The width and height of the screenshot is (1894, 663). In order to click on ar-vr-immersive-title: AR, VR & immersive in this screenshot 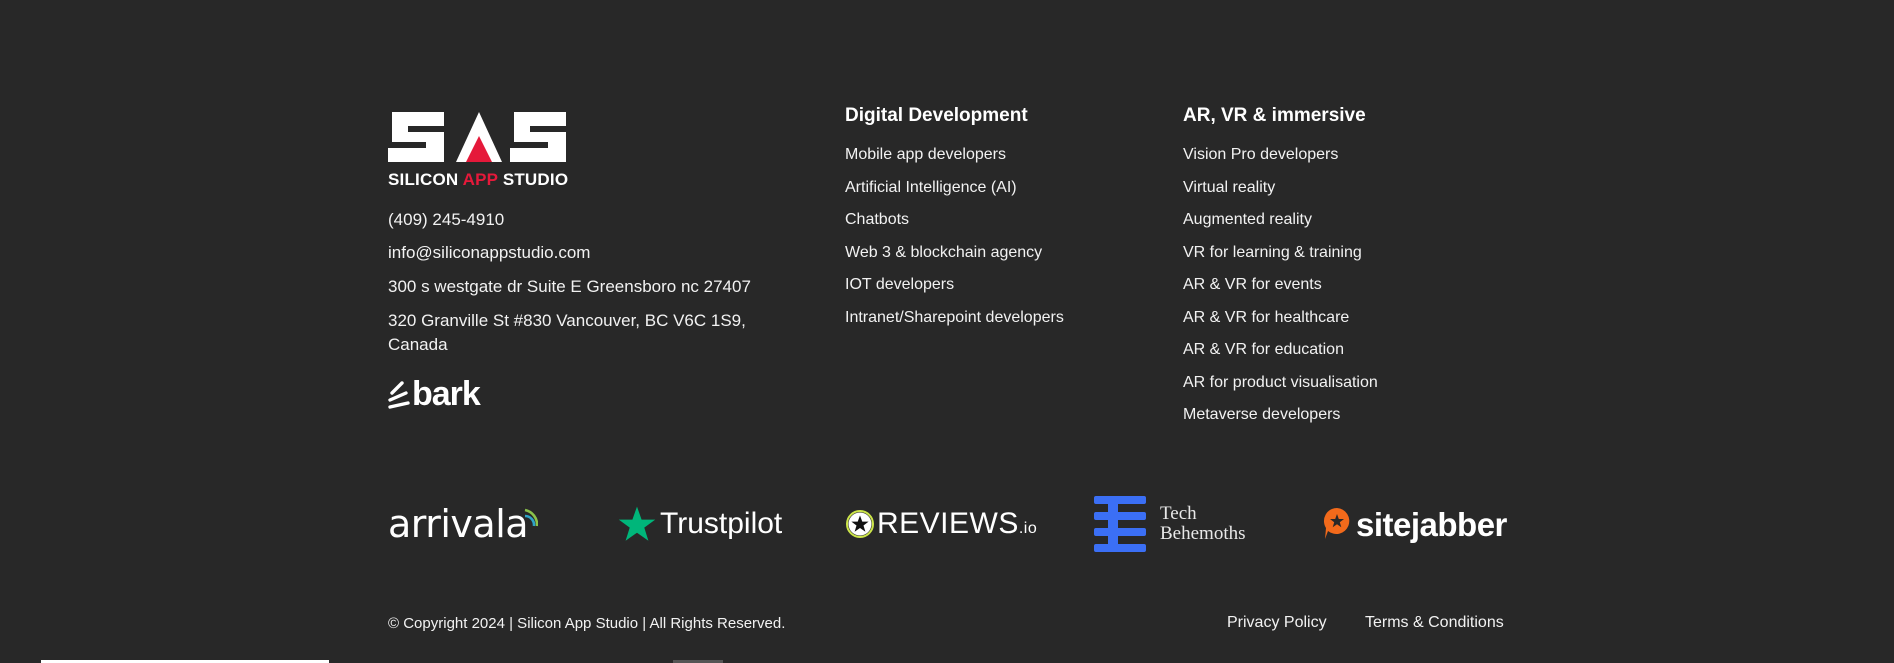, I will do `click(1274, 115)`.